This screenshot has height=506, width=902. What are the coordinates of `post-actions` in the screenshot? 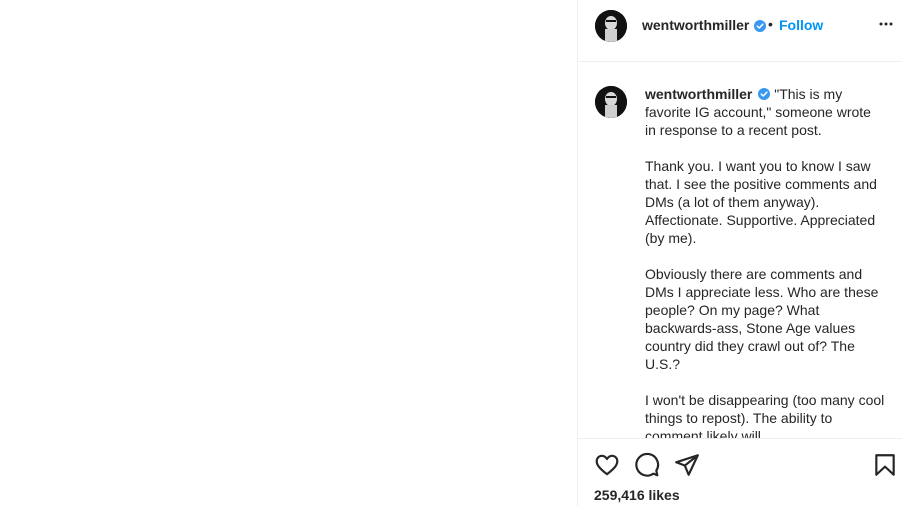 It's located at (740, 462).